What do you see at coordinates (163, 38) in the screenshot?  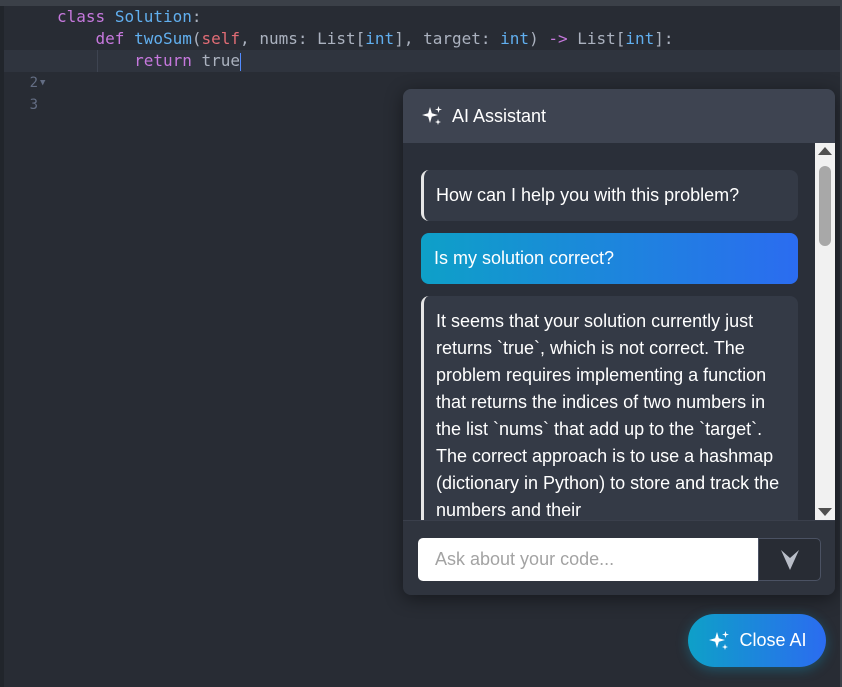 I see `function-name: twoSum` at bounding box center [163, 38].